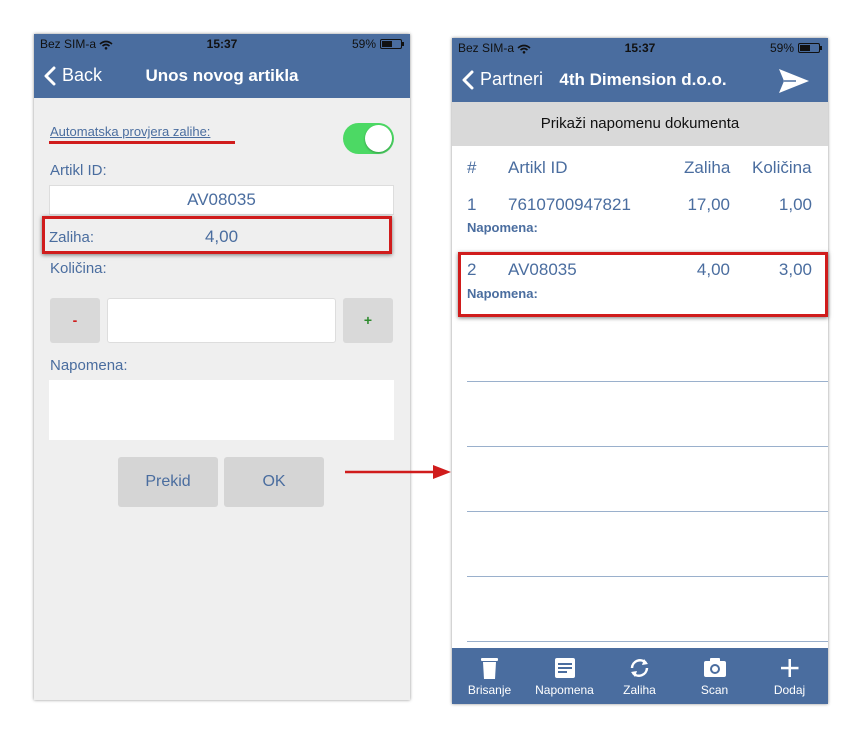 This screenshot has height=744, width=866. What do you see at coordinates (142, 142) in the screenshot?
I see `annotation-underline` at bounding box center [142, 142].